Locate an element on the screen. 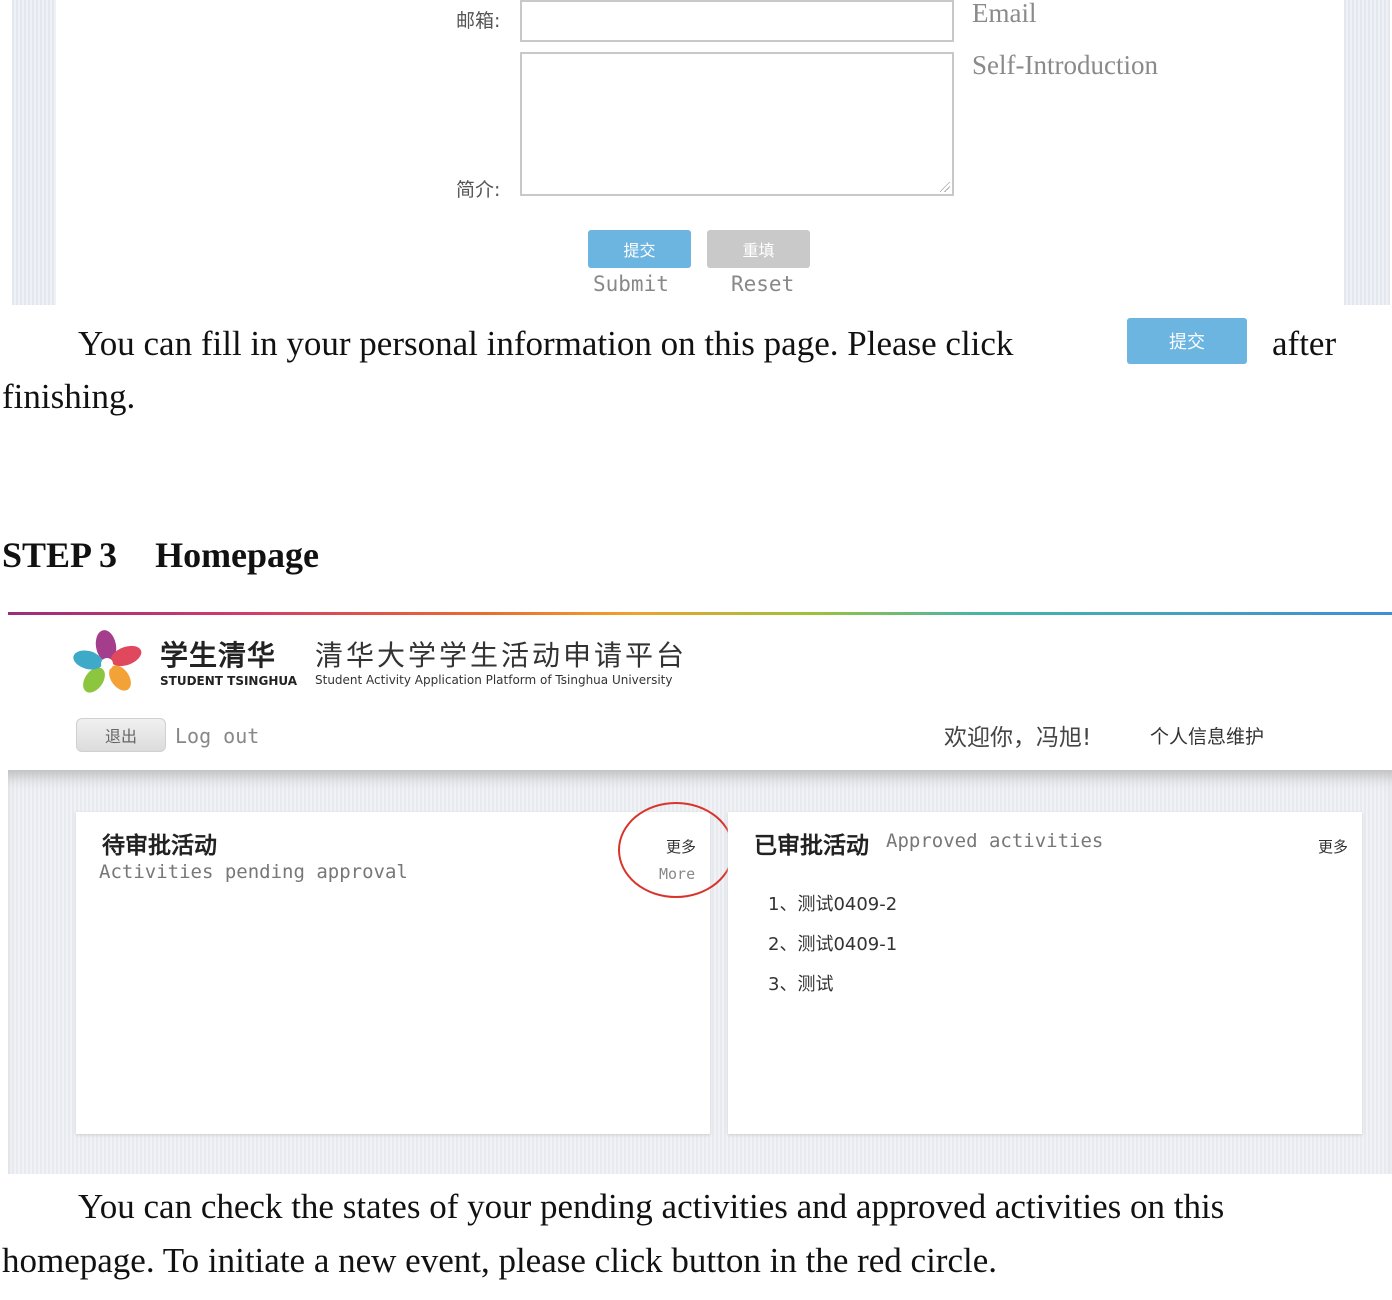 The height and width of the screenshot is (1300, 1392). page-margin-right is located at coordinates (1367, 152).